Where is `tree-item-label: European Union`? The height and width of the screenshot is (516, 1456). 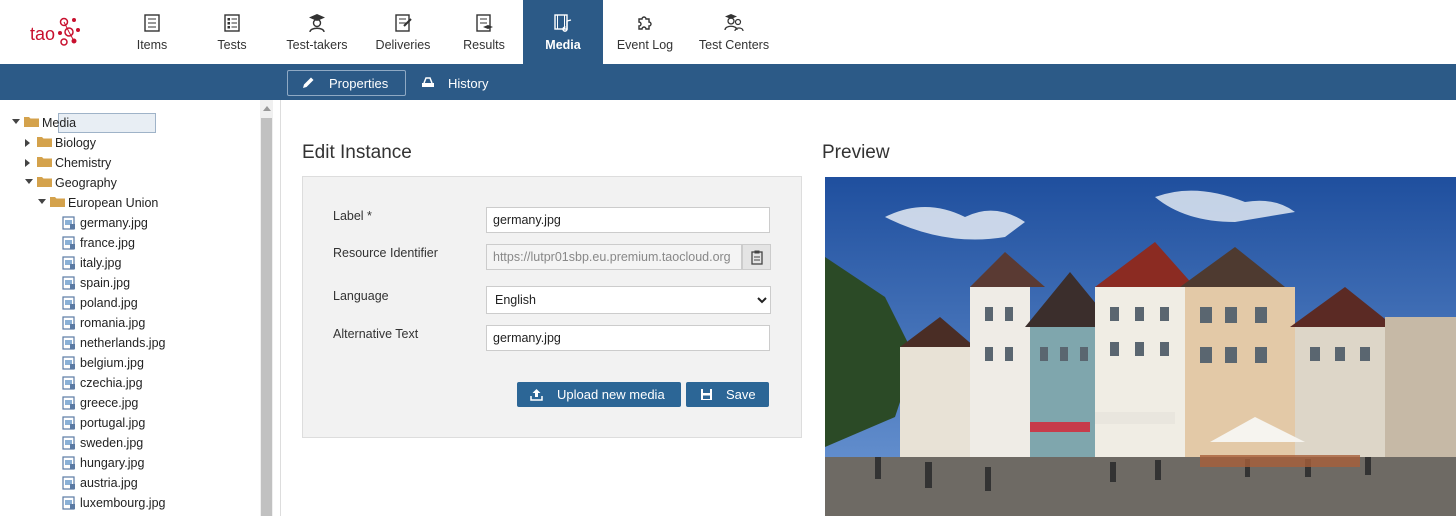 tree-item-label: European Union is located at coordinates (113, 203).